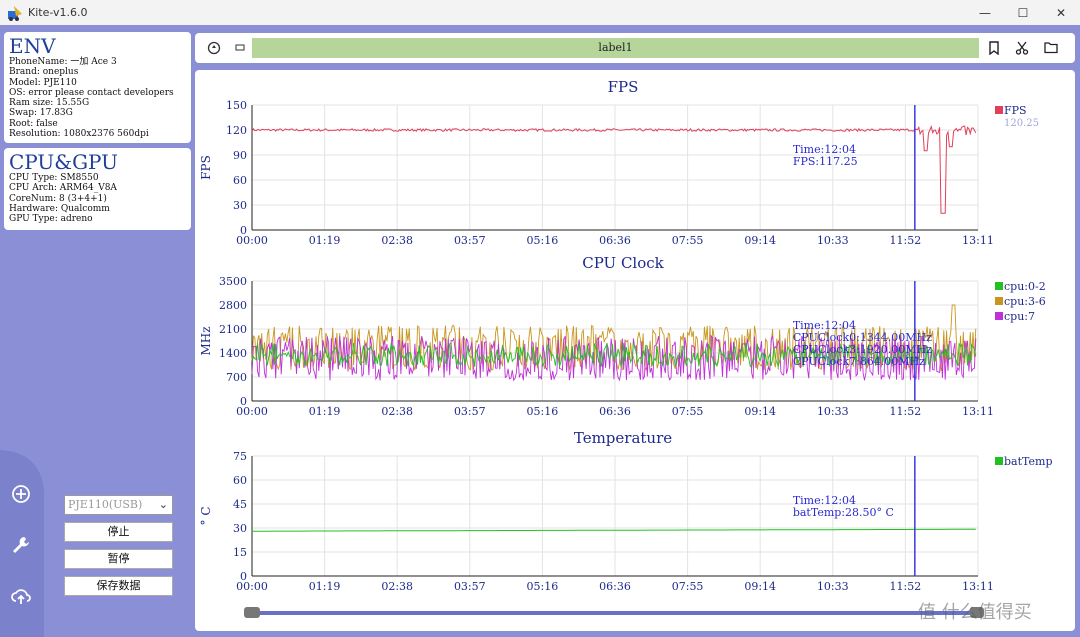  Describe the element at coordinates (49, 103) in the screenshot. I see `env-line: Ram size: 15.55G` at that location.